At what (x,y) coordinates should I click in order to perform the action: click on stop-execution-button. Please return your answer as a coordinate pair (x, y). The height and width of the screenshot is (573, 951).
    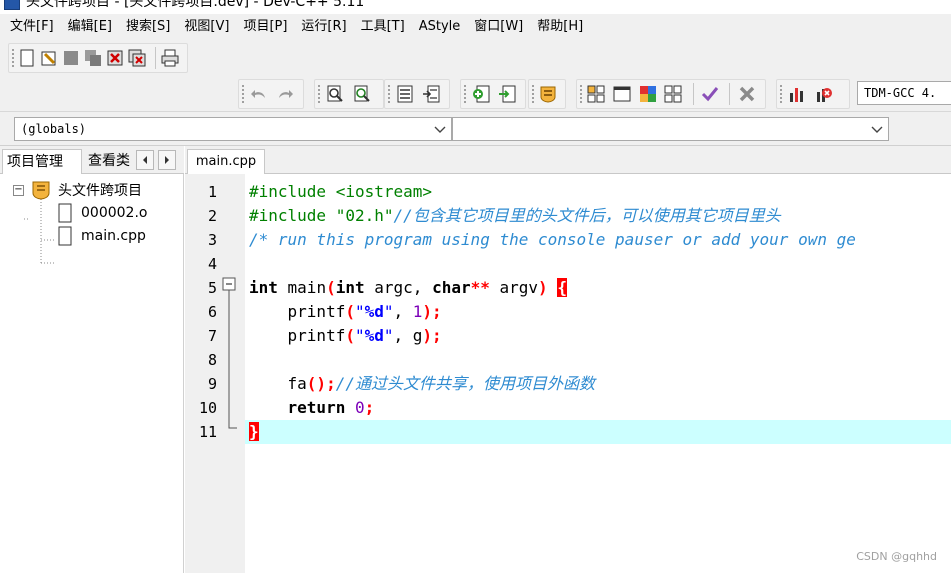
    Looking at the image, I should click on (746, 94).